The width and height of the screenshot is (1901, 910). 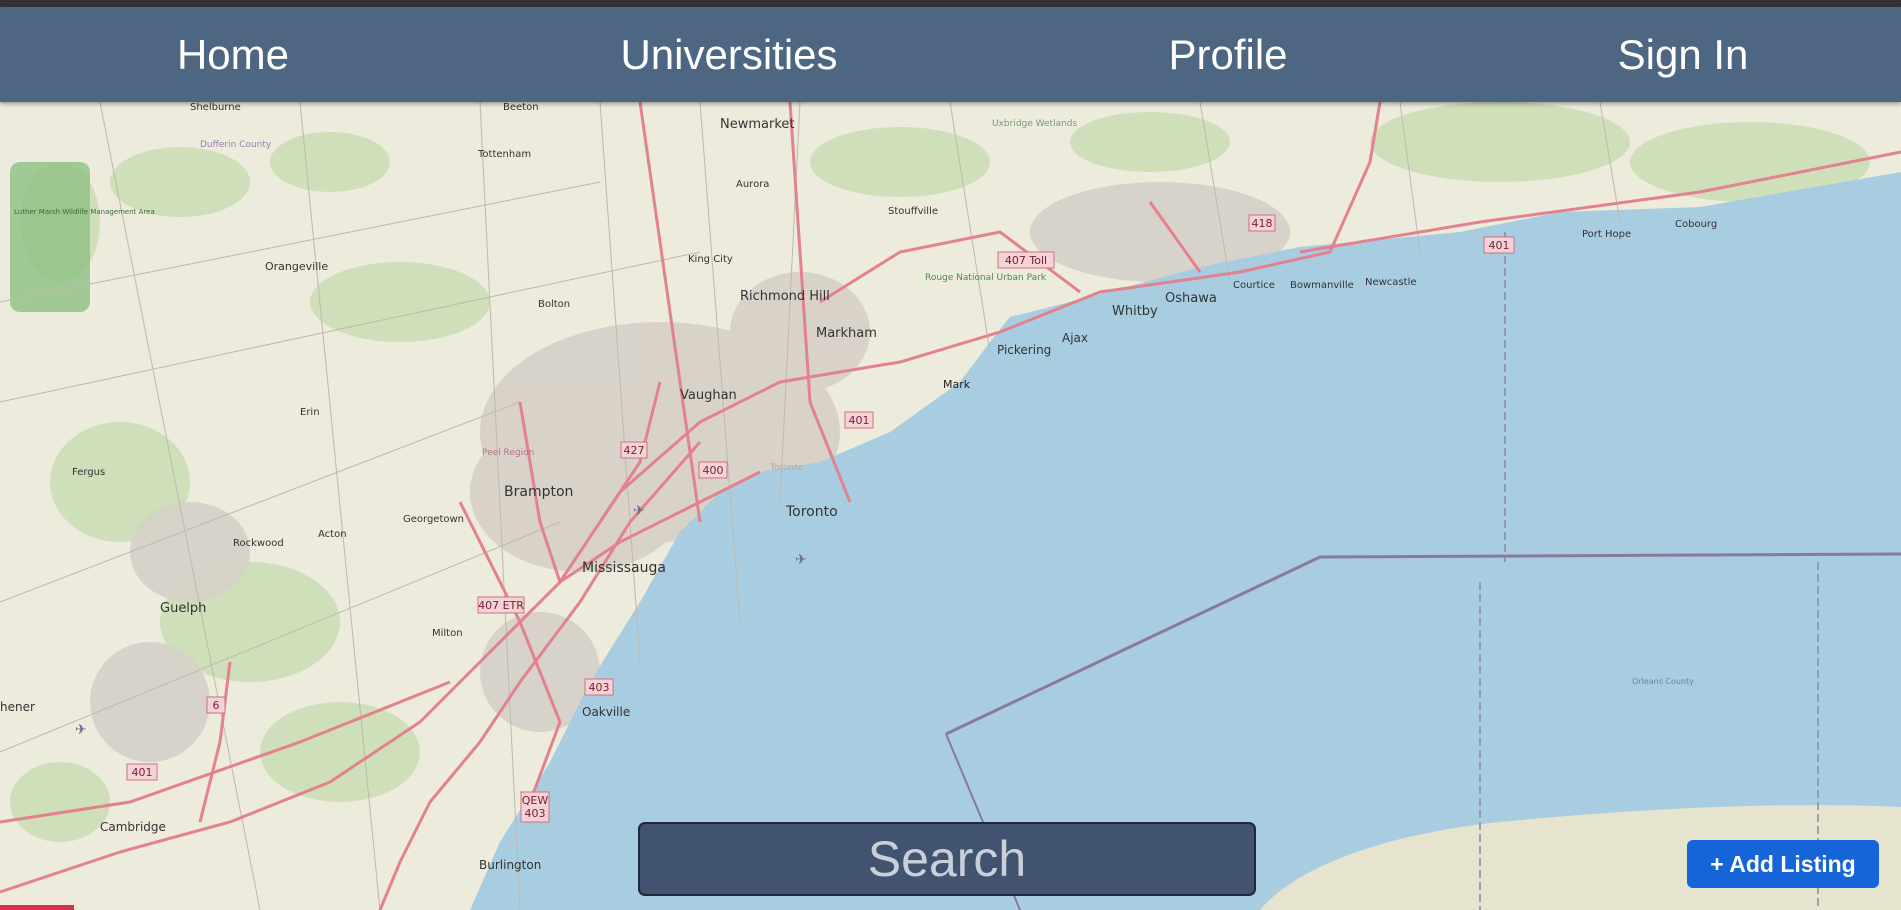 What do you see at coordinates (950, 3) in the screenshot?
I see `window-top-strip` at bounding box center [950, 3].